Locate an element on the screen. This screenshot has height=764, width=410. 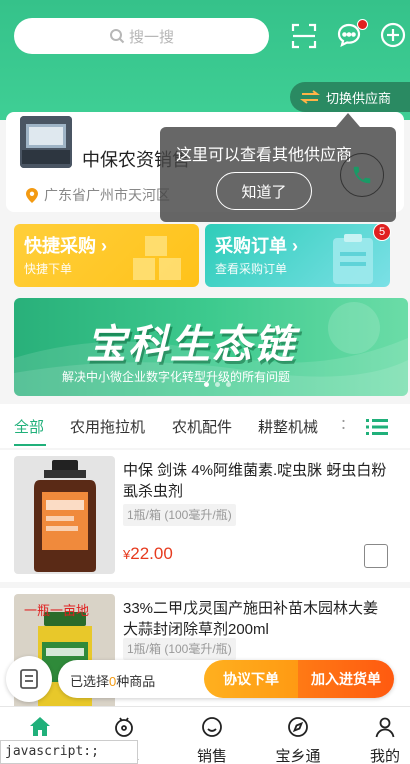
message-badge is located at coordinates (362, 24).